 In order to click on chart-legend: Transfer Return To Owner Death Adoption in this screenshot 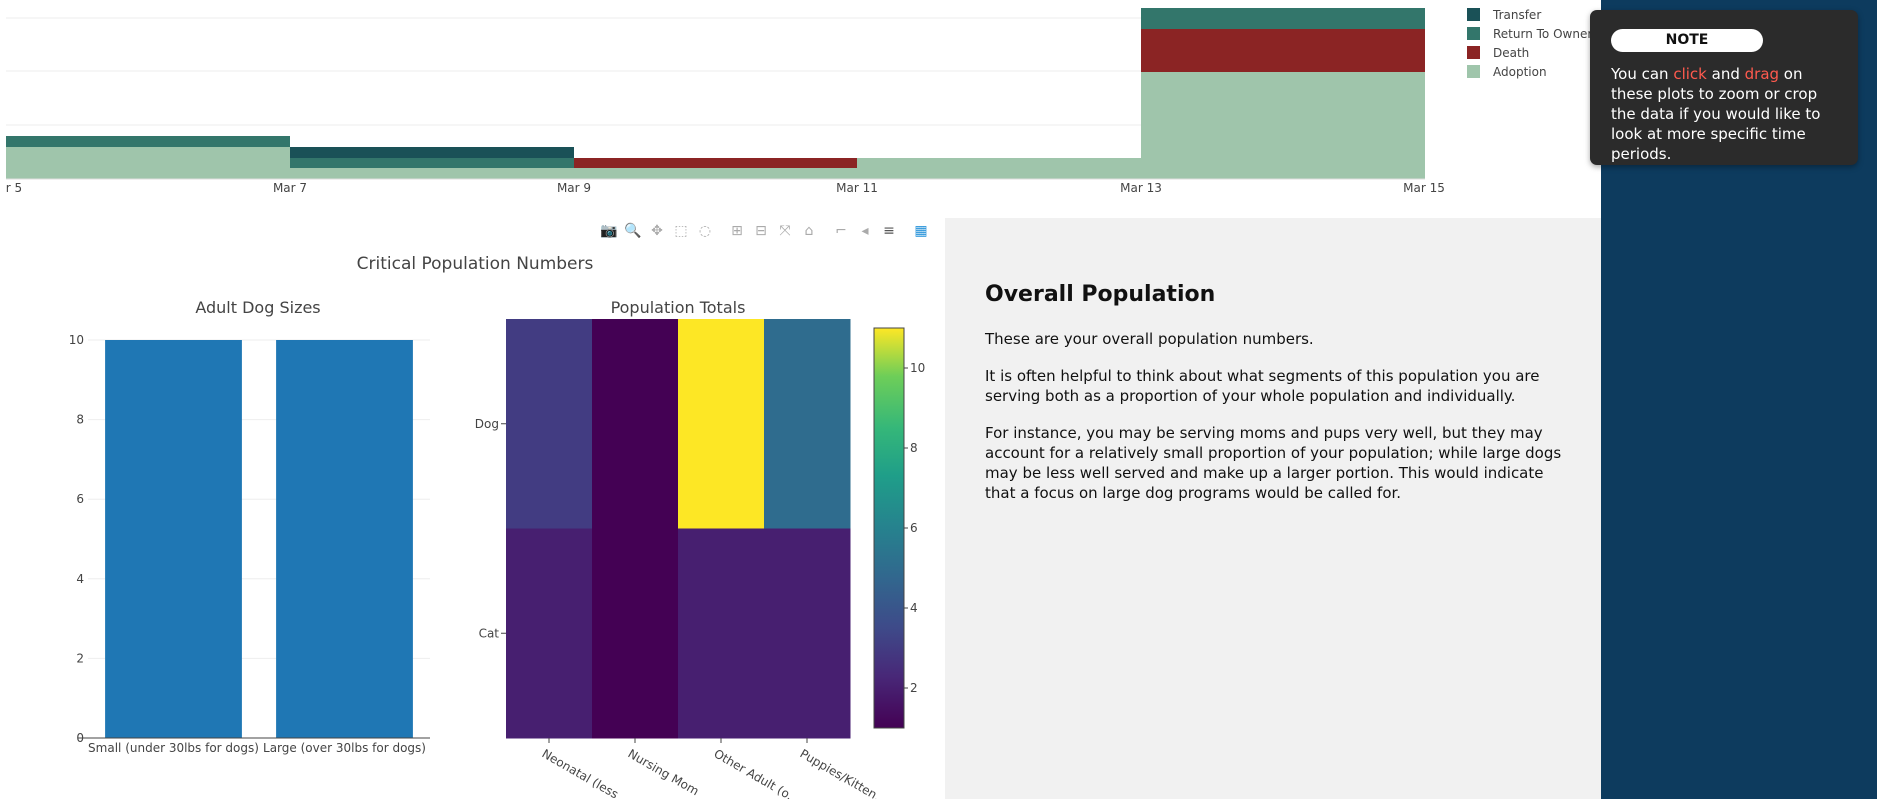, I will do `click(1529, 43)`.